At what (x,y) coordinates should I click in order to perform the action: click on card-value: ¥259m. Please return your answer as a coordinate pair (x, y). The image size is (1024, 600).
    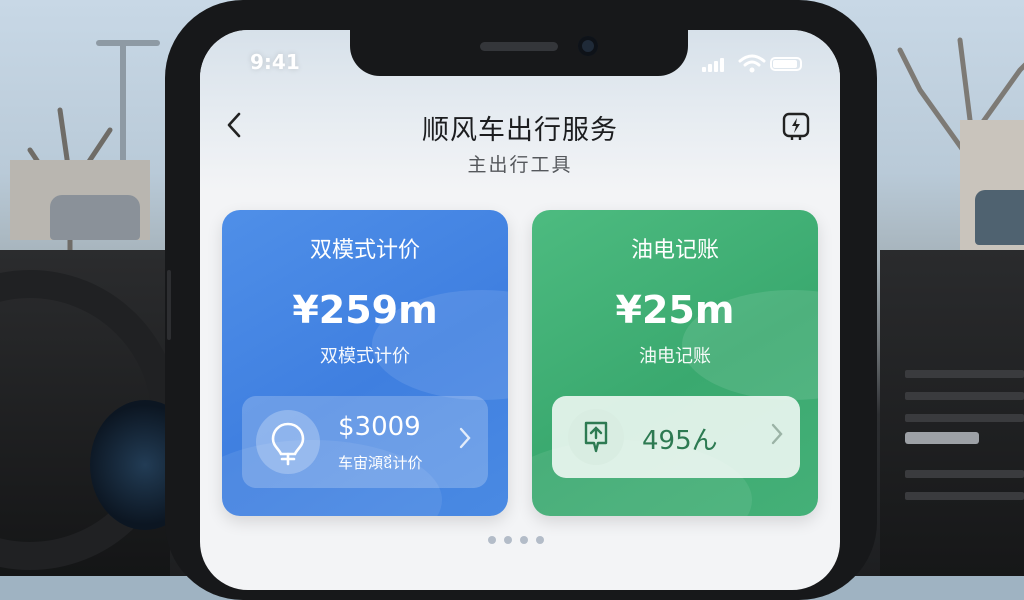
    Looking at the image, I should click on (365, 310).